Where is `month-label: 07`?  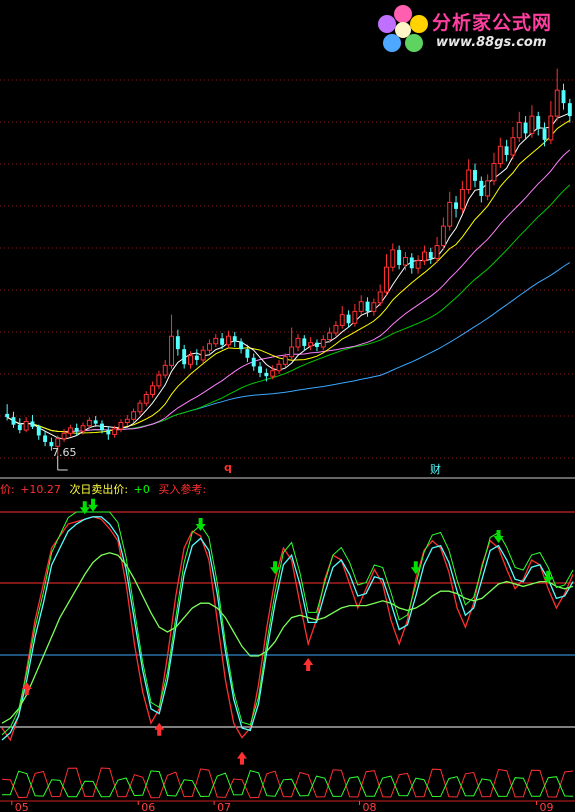
month-label: 07 is located at coordinates (224, 806).